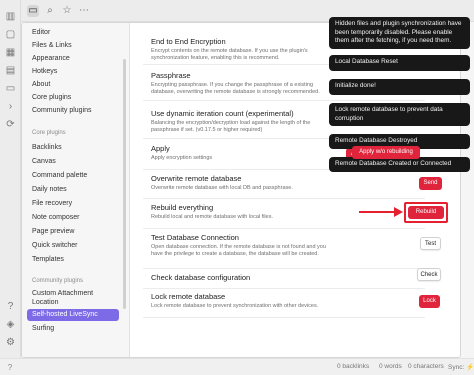  What do you see at coordinates (426, 212) in the screenshot?
I see `rebuild-button: Rebuild` at bounding box center [426, 212].